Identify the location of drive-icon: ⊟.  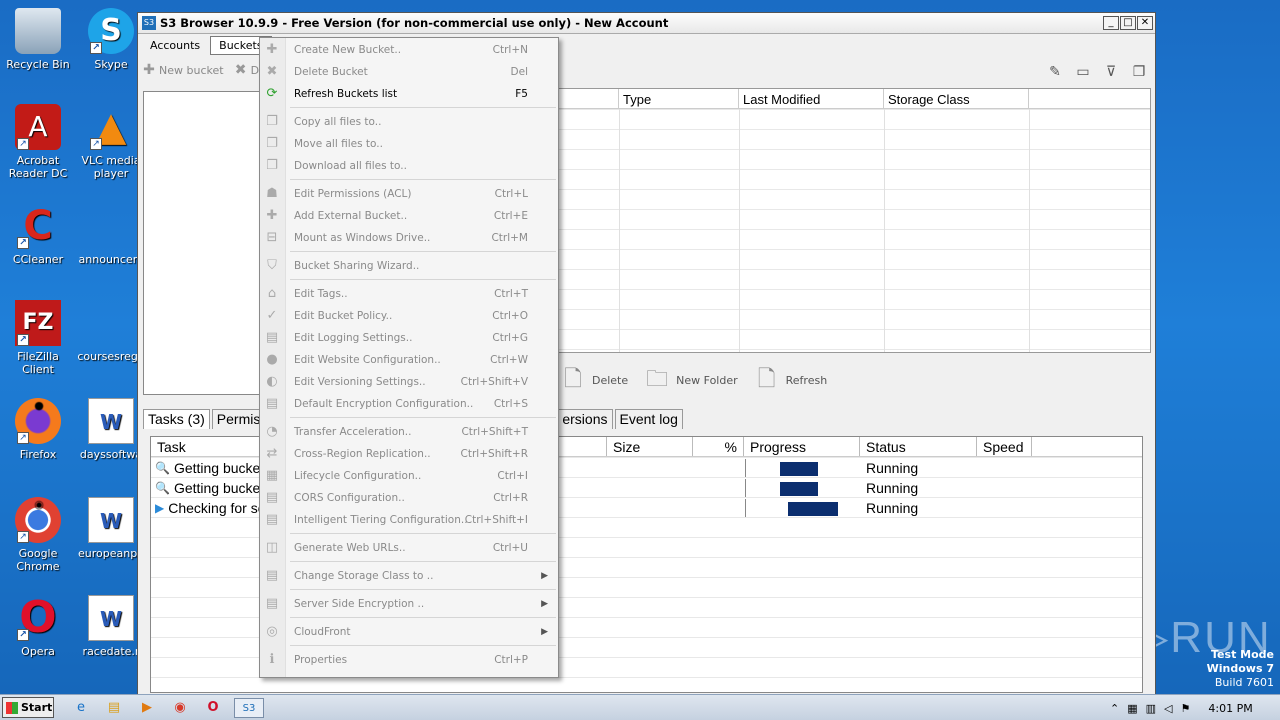
(272, 237).